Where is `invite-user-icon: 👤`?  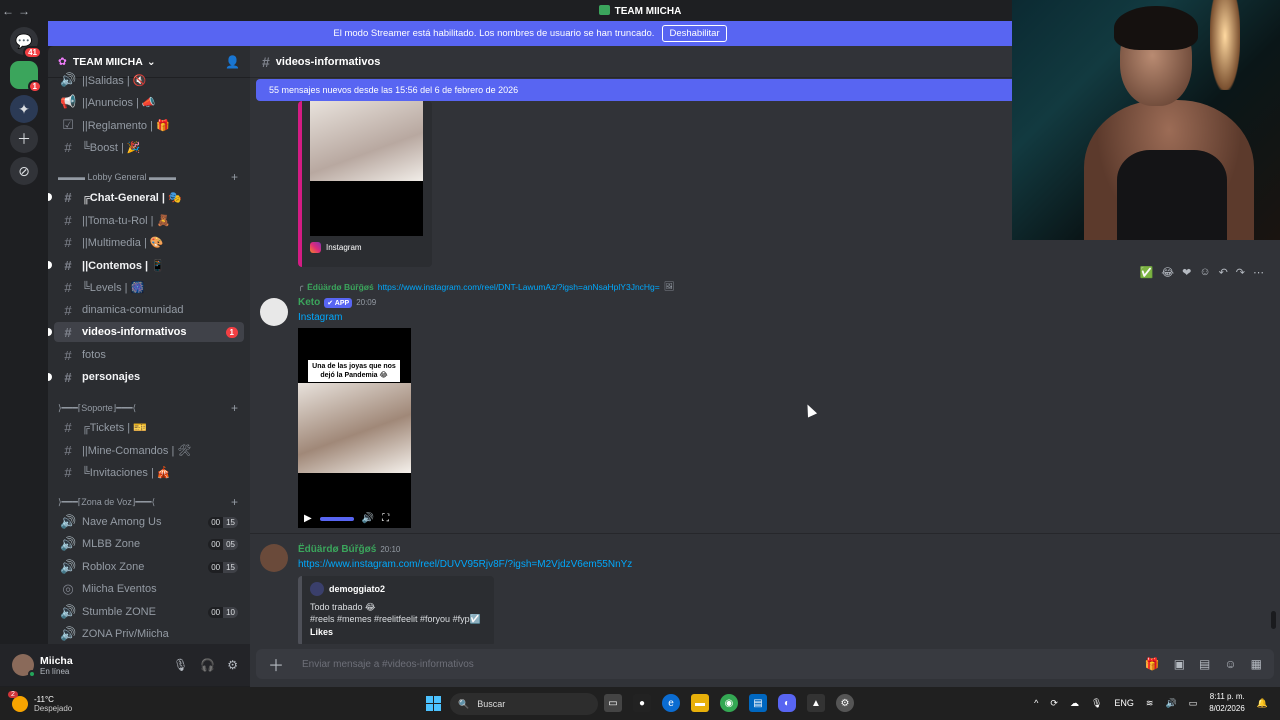 invite-user-icon: 👤 is located at coordinates (232, 62).